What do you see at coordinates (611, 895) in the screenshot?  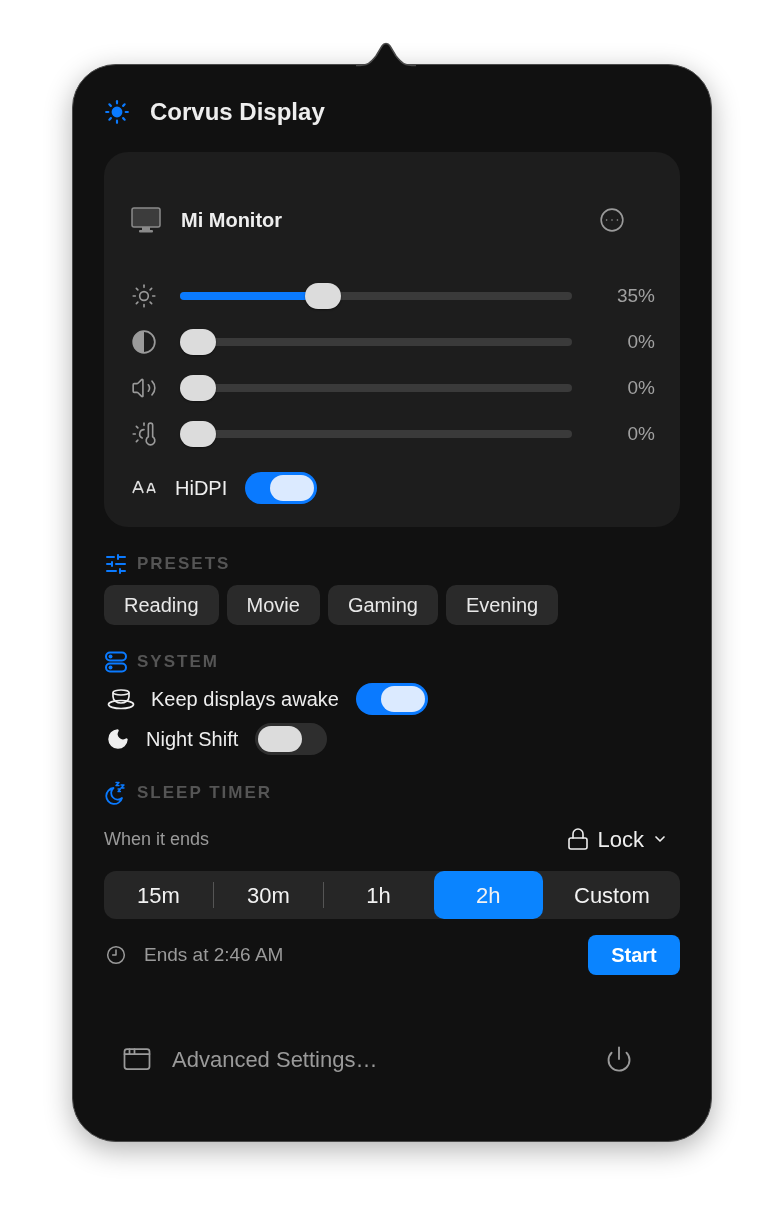 I see `duration-segment: Custom` at bounding box center [611, 895].